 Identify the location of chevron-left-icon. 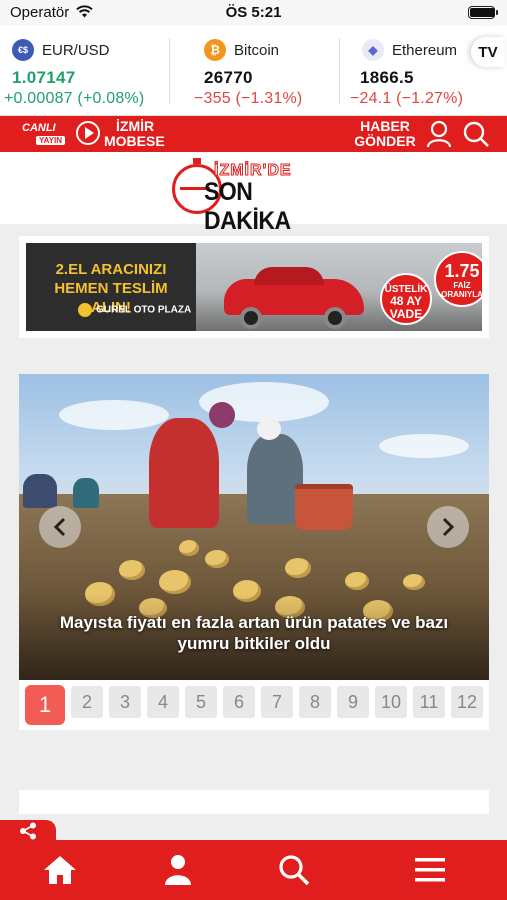
(59, 527).